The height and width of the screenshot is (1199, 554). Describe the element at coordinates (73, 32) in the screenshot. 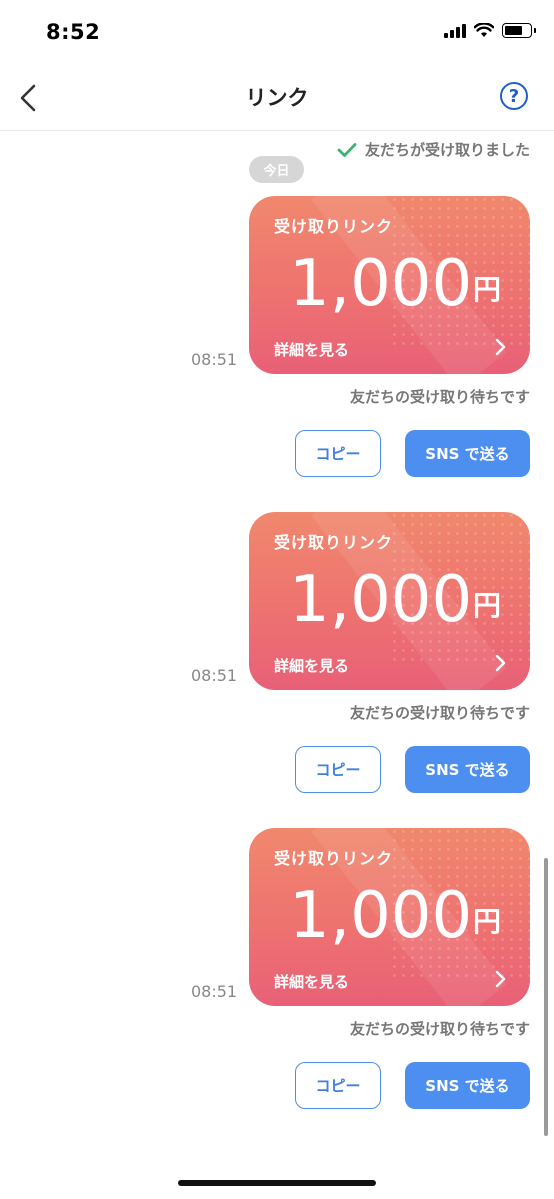

I see `status-time: 8:52` at that location.